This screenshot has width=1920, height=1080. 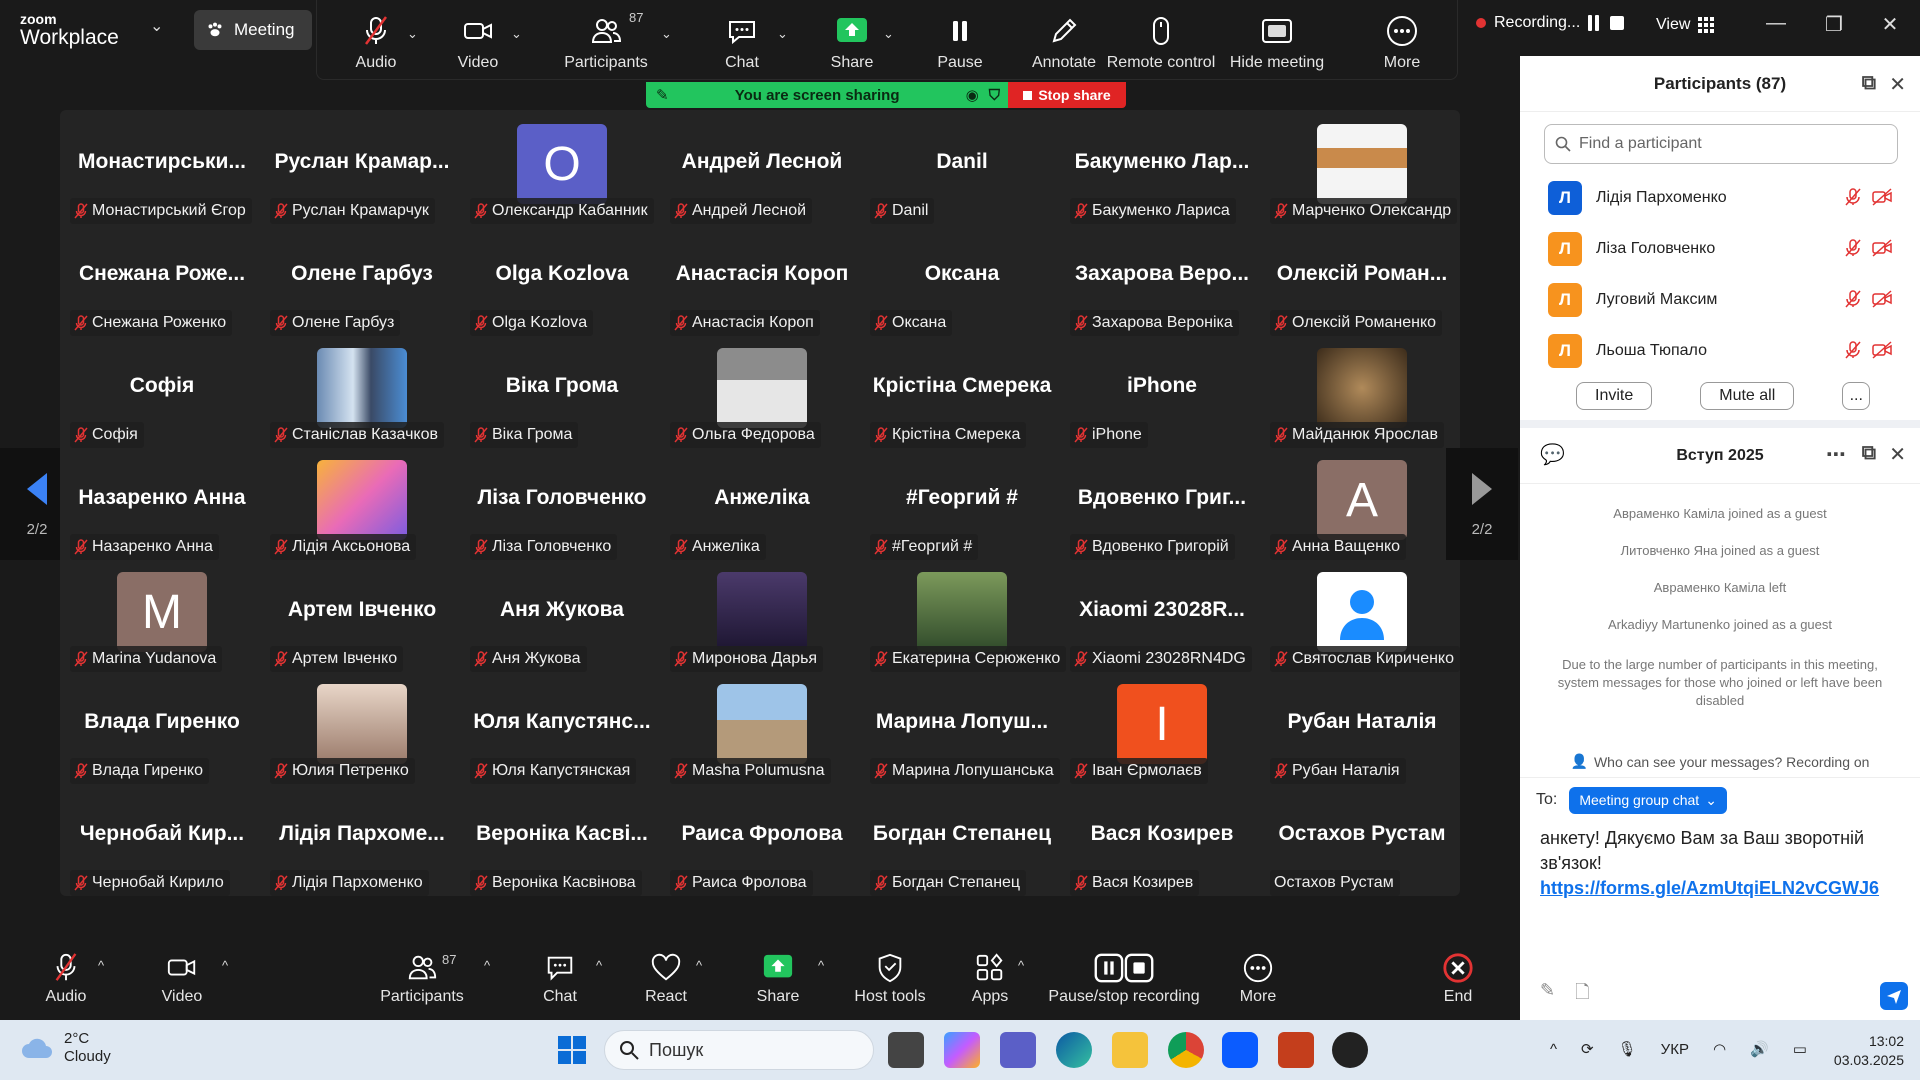 I want to click on participant-tile: Лідія Пархоме... Лідія Пархоменко, so click(x=362, y=840).